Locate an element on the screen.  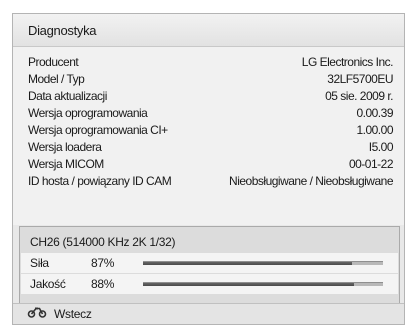
info-value: 32LF5700EU is located at coordinates (360, 79).